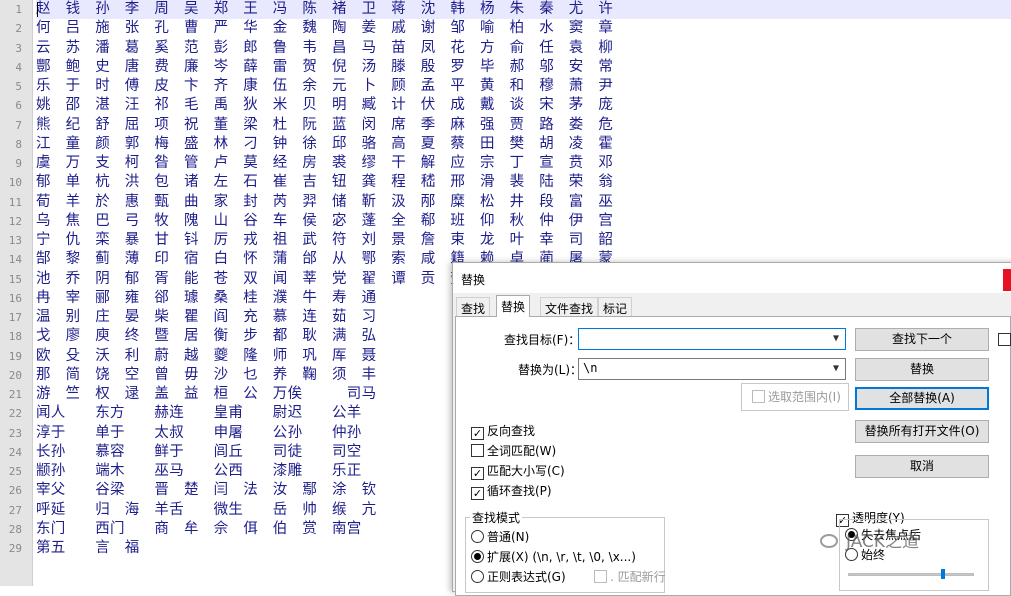 The image size is (1011, 596). I want to click on line-number: 27, so click(15, 510).